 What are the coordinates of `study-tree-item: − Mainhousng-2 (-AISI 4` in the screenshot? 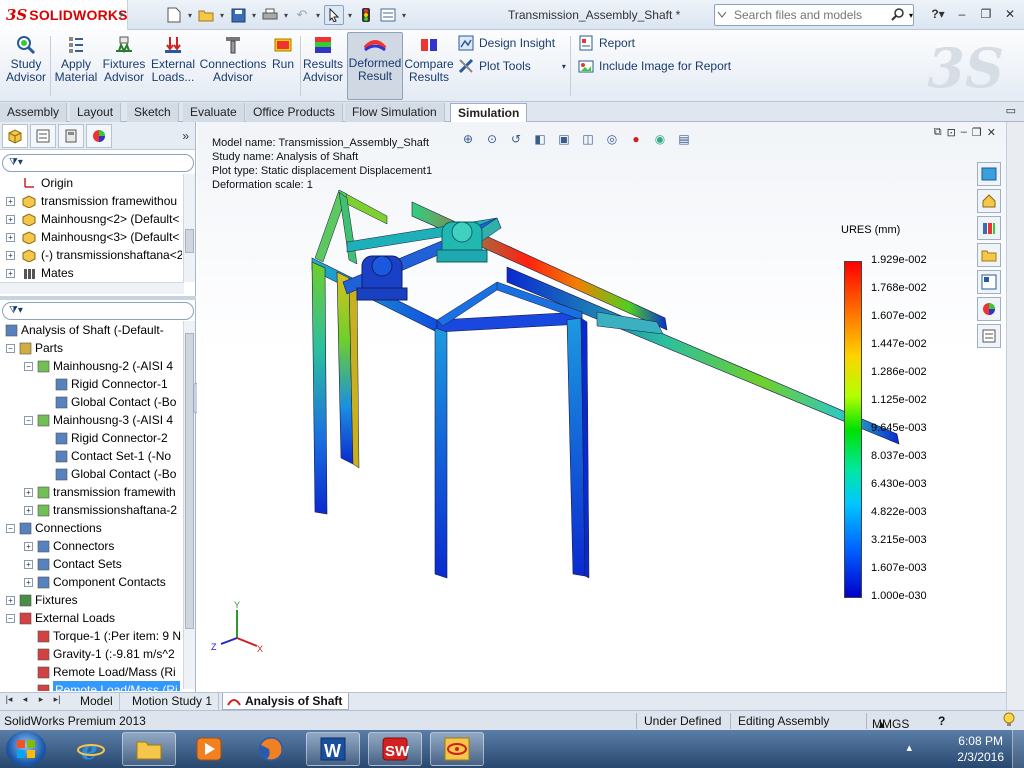 It's located at (91, 366).